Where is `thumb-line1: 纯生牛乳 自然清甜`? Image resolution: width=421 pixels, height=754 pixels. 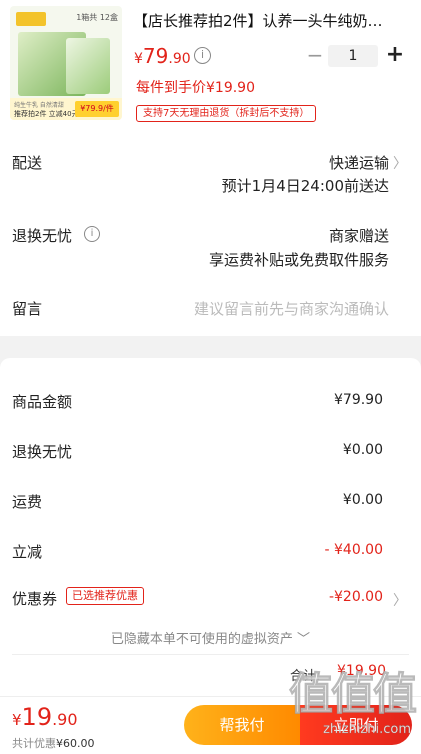
thumb-line1: 纯生牛乳 自然清甜 is located at coordinates (39, 105).